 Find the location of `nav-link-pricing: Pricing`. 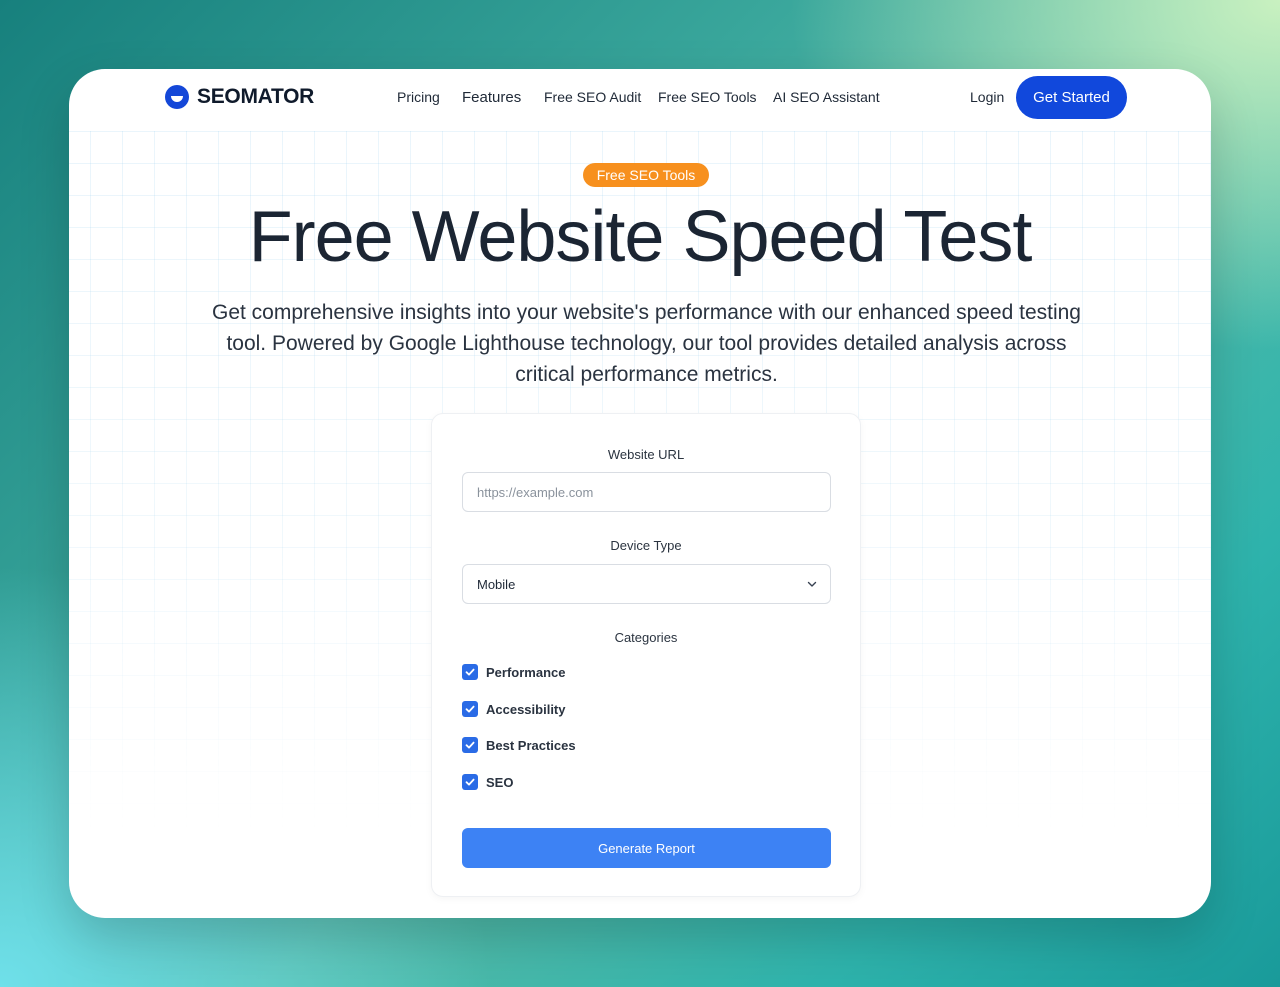

nav-link-pricing: Pricing is located at coordinates (418, 97).